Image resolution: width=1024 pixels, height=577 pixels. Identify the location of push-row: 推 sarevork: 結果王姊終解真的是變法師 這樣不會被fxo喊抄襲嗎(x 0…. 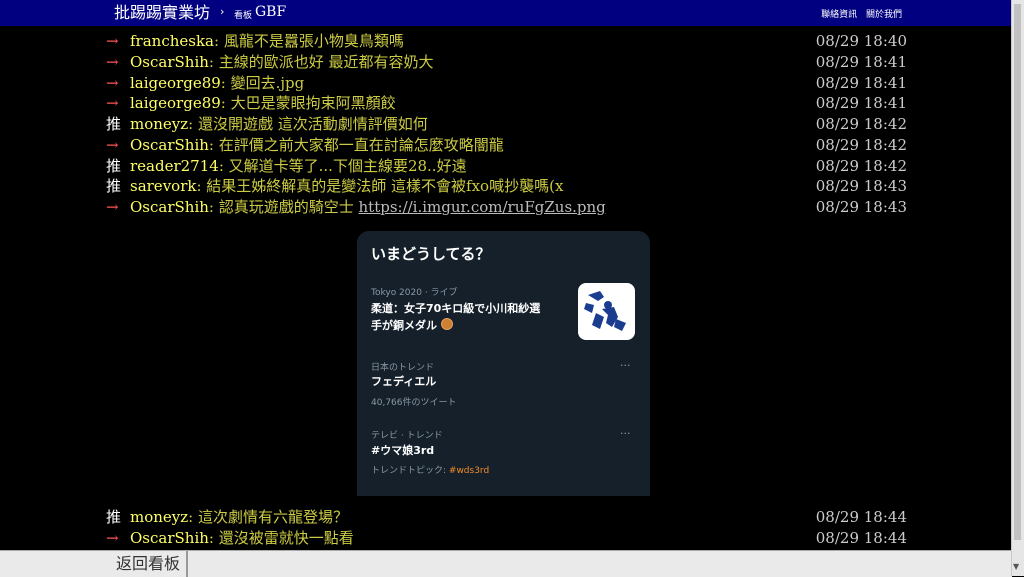
(506, 186).